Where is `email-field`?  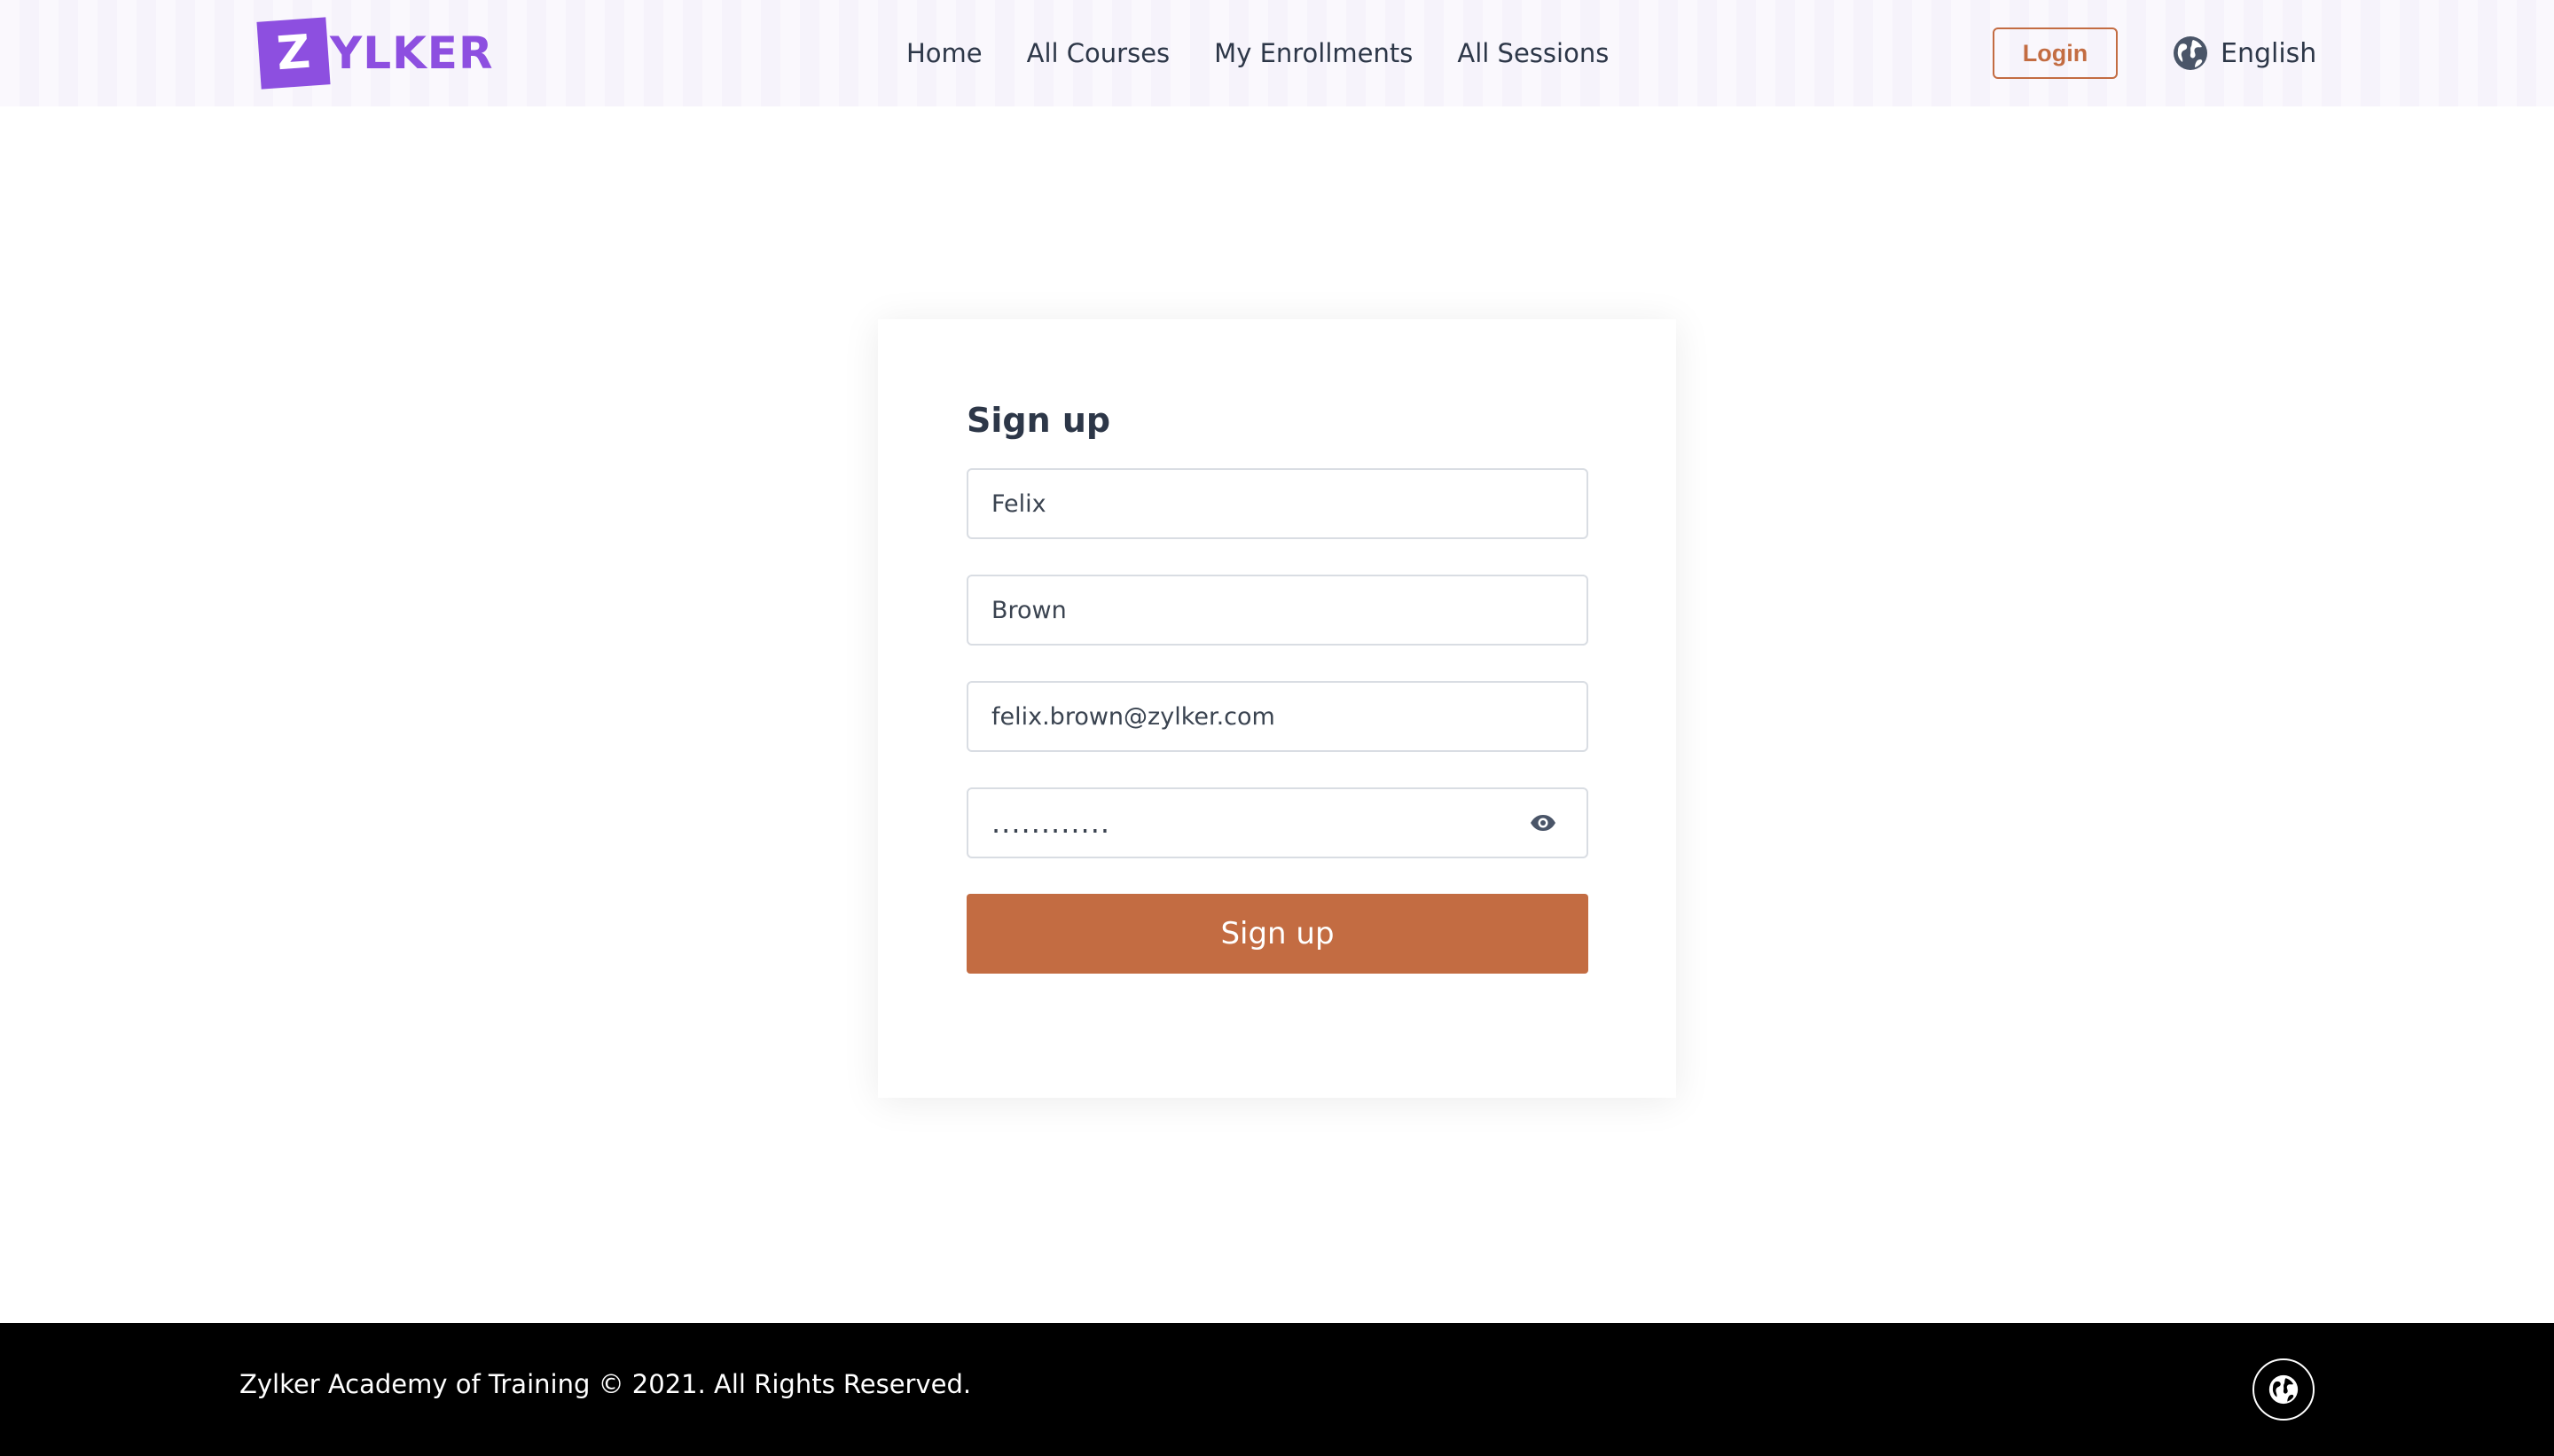 email-field is located at coordinates (1277, 716).